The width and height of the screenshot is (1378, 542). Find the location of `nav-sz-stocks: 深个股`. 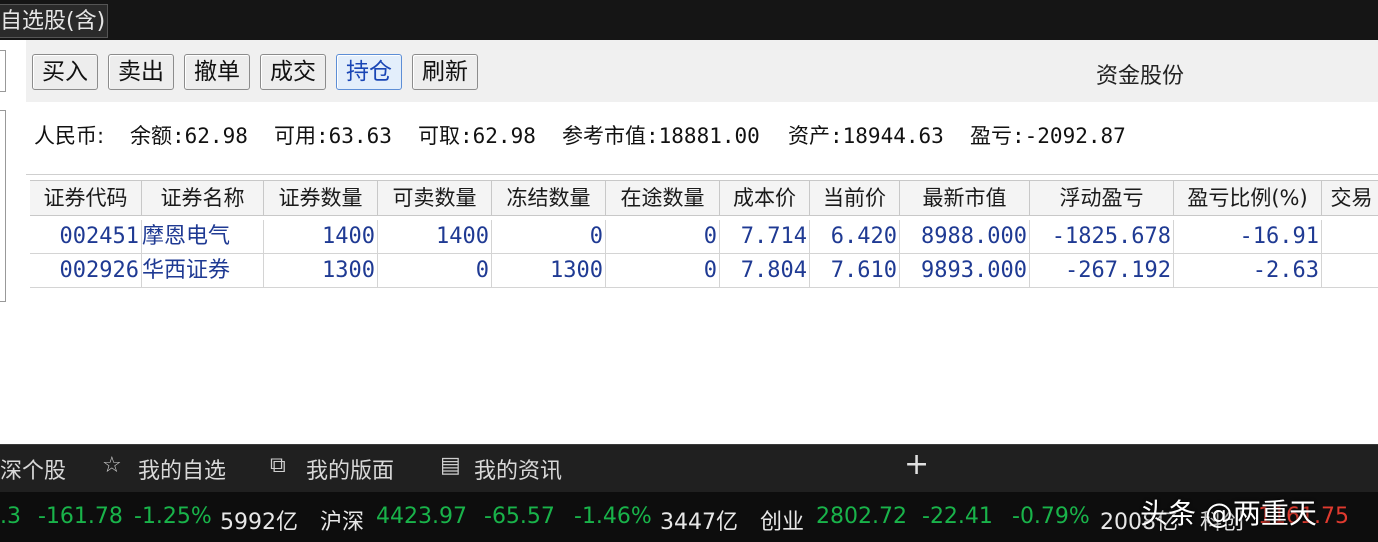

nav-sz-stocks: 深个股 is located at coordinates (33, 469).